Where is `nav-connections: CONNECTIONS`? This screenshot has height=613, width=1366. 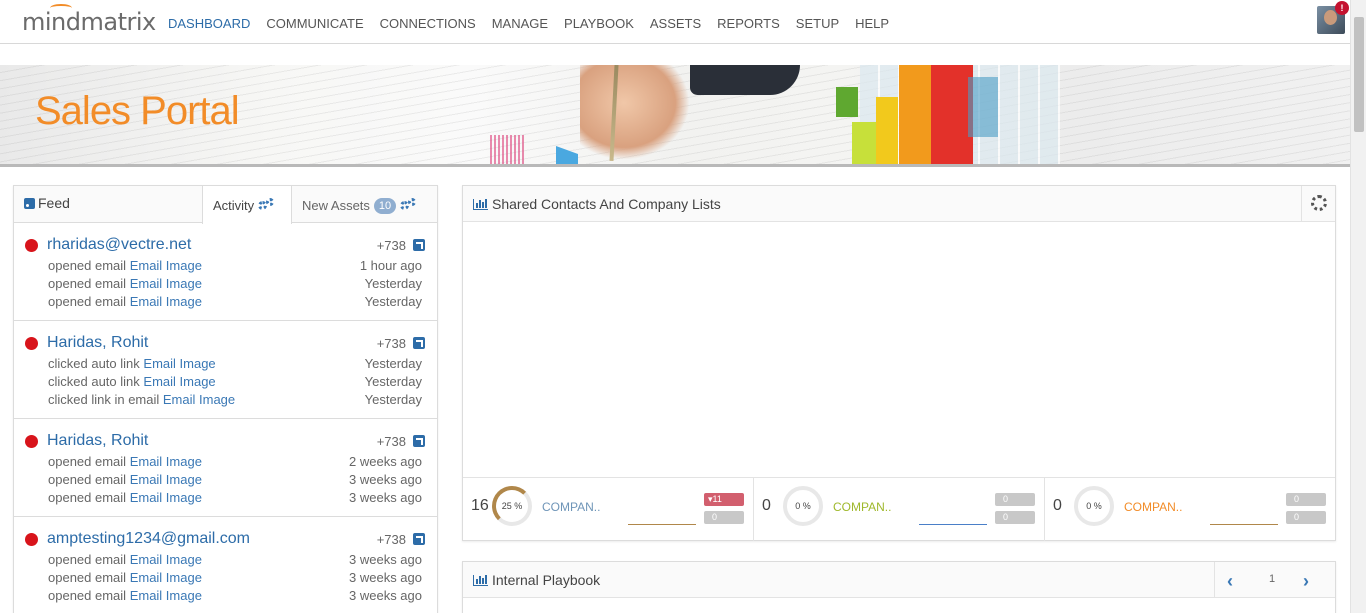 nav-connections: CONNECTIONS is located at coordinates (428, 22).